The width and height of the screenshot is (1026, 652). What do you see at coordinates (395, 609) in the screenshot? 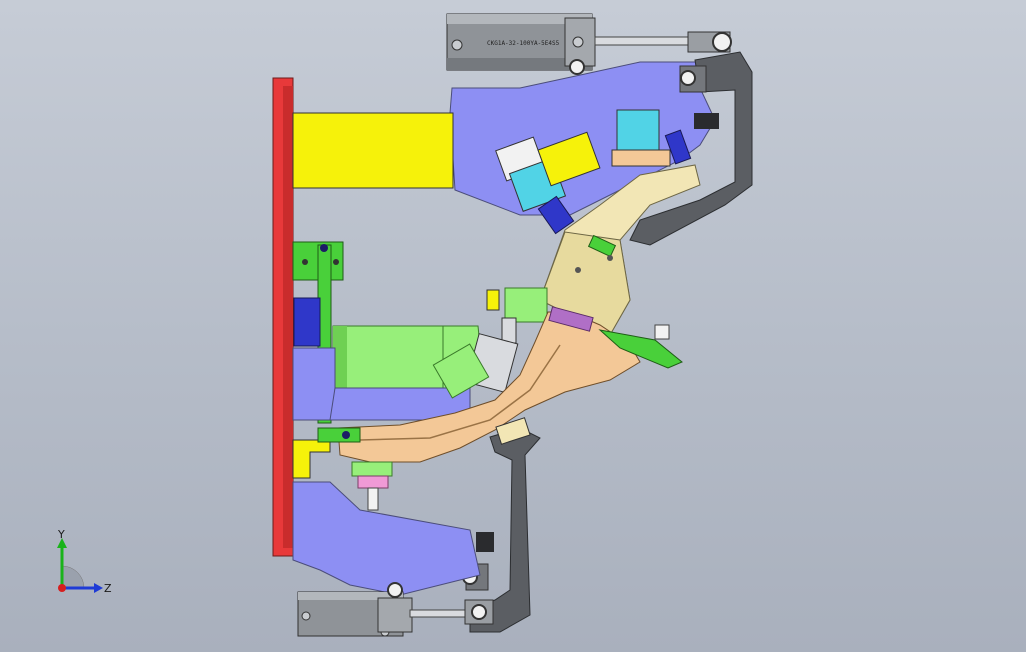
I see `bottom-cylinder` at bounding box center [395, 609].